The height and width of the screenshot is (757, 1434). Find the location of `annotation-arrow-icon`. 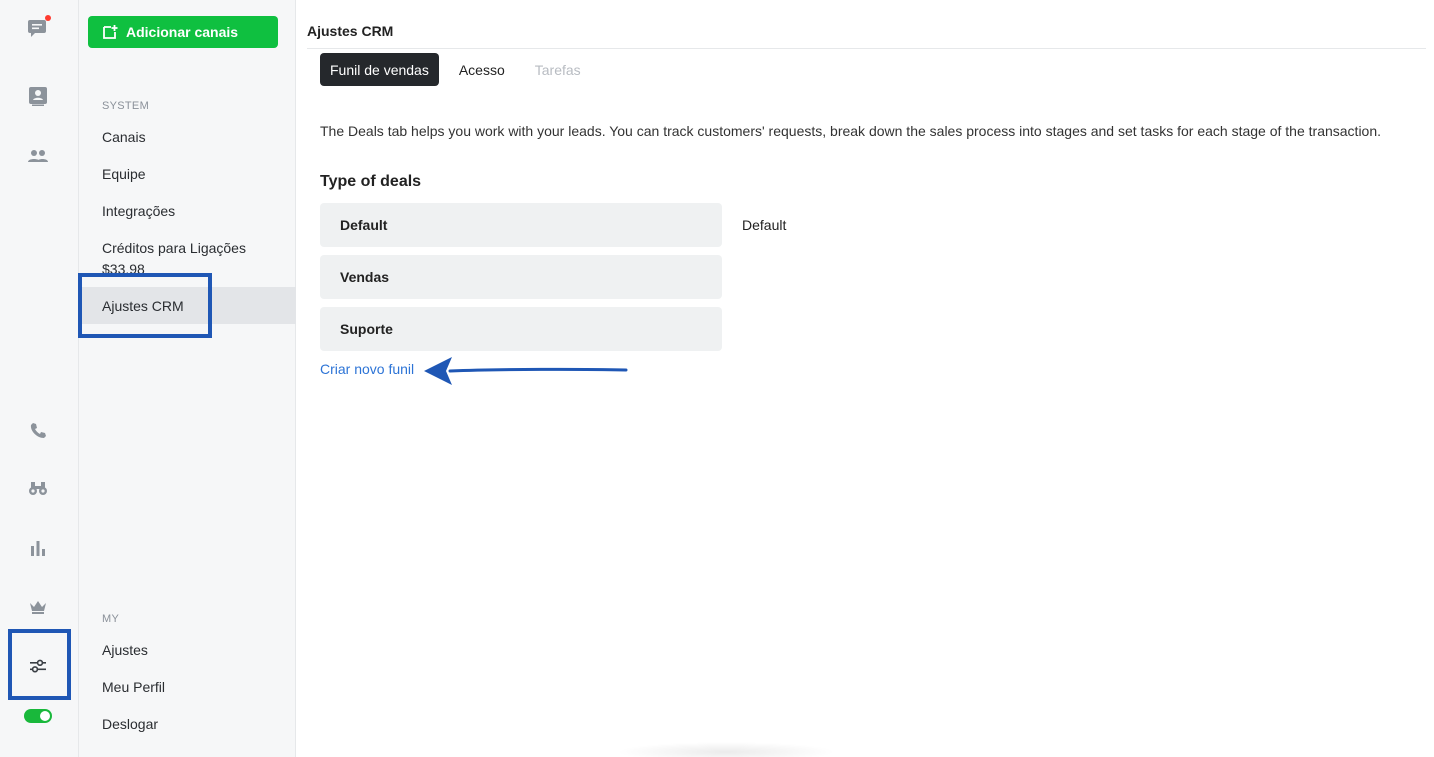

annotation-arrow-icon is located at coordinates (526, 371).